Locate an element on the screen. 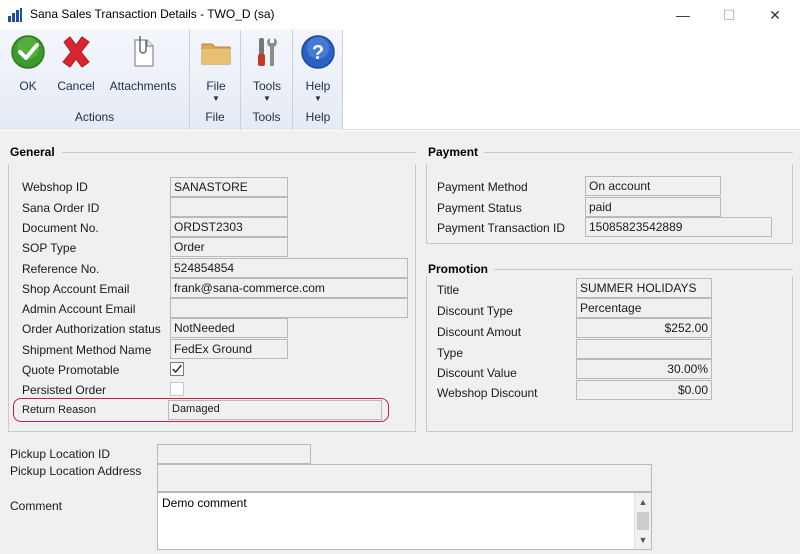 This screenshot has height=554, width=800. discount-value-field: 30.00% is located at coordinates (644, 369).